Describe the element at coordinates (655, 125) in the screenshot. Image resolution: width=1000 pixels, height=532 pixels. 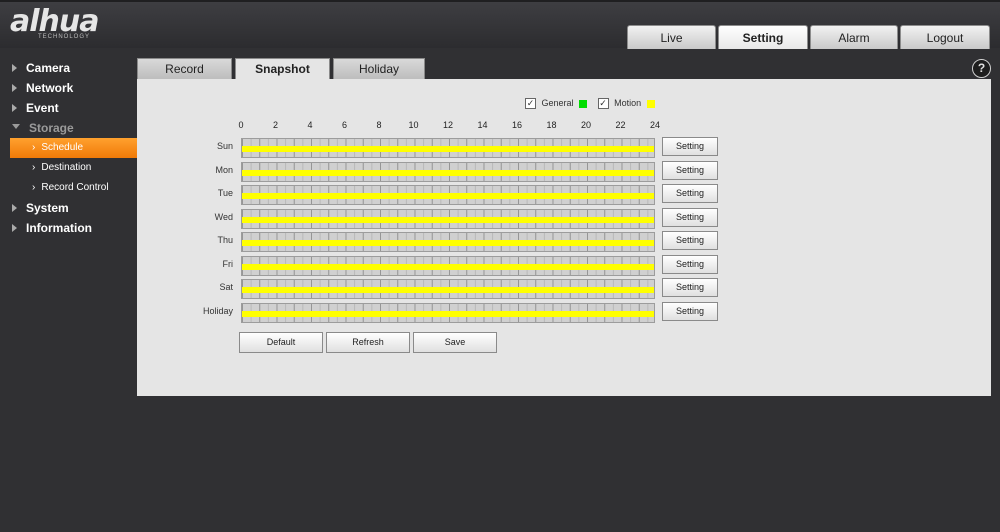
I see `hour-label: 24` at that location.